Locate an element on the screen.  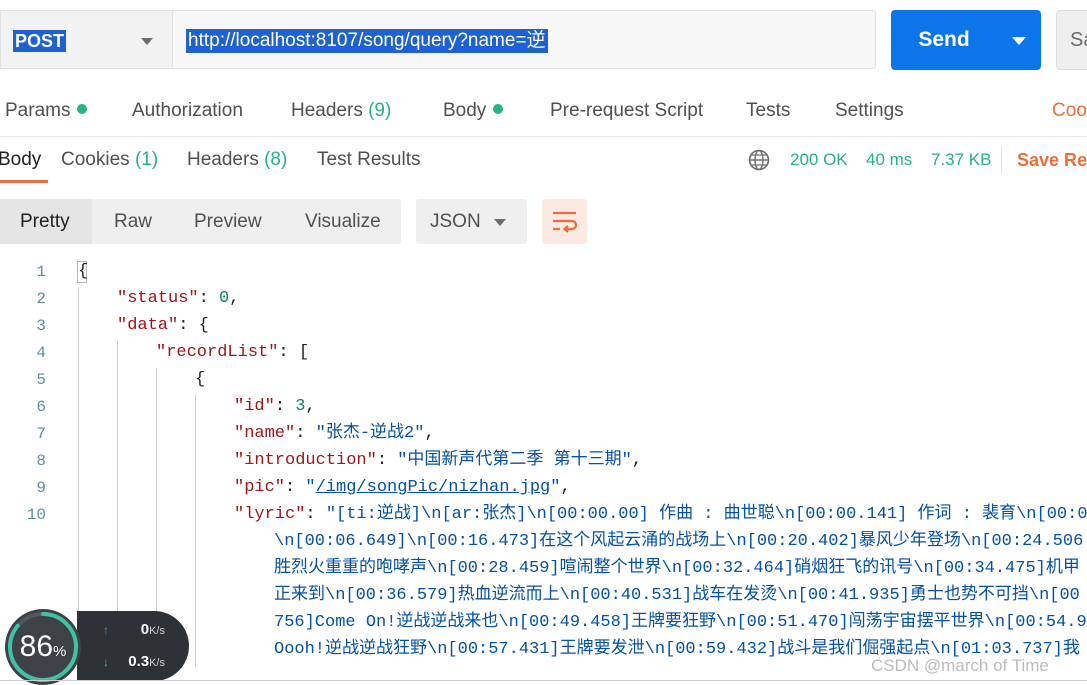
indent-guide is located at coordinates (195, 531).